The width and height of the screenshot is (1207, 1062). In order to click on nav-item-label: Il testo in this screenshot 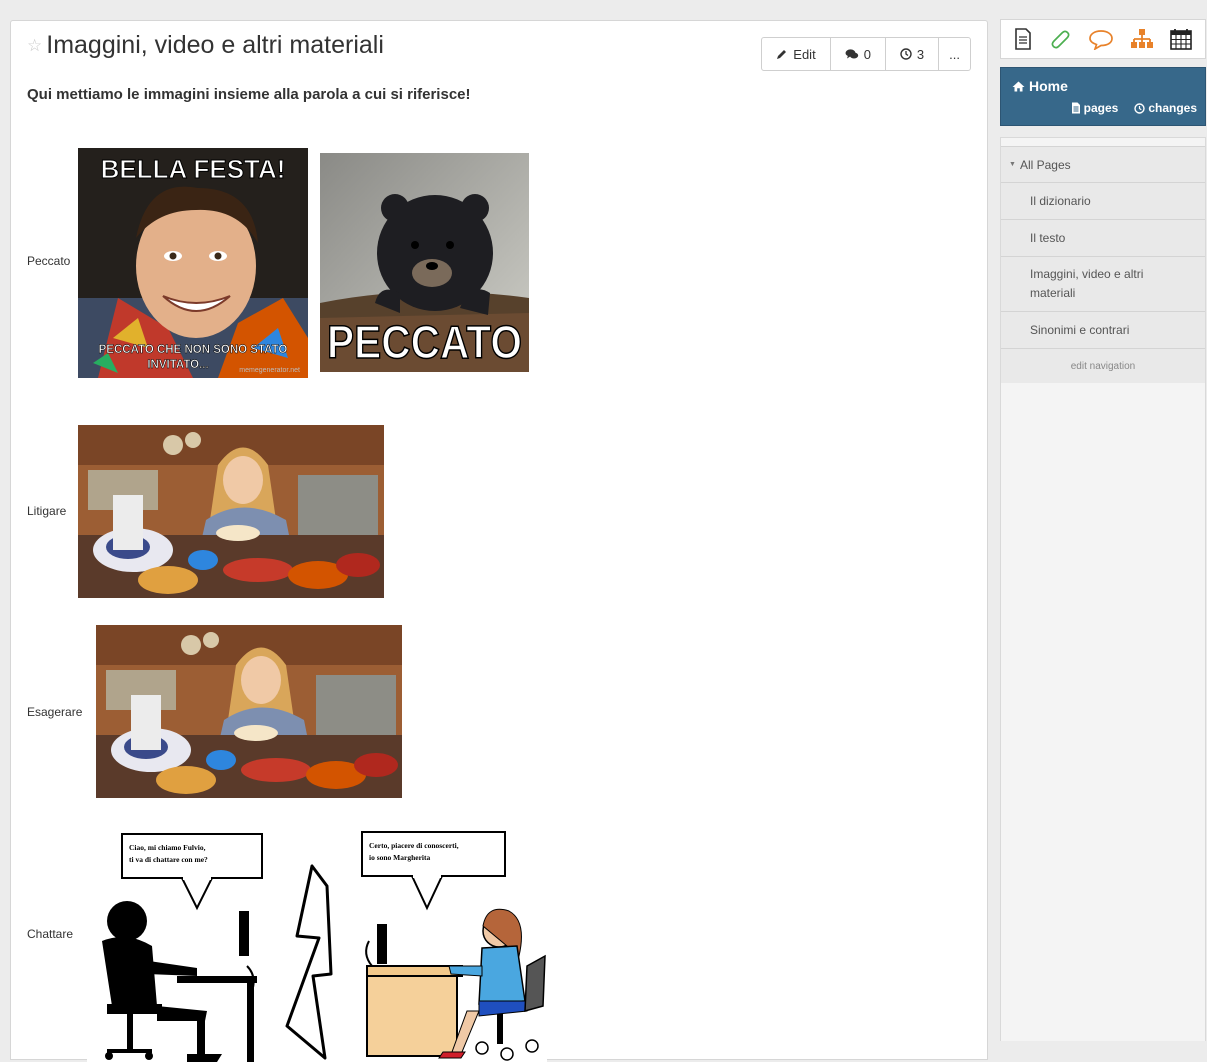, I will do `click(1048, 238)`.